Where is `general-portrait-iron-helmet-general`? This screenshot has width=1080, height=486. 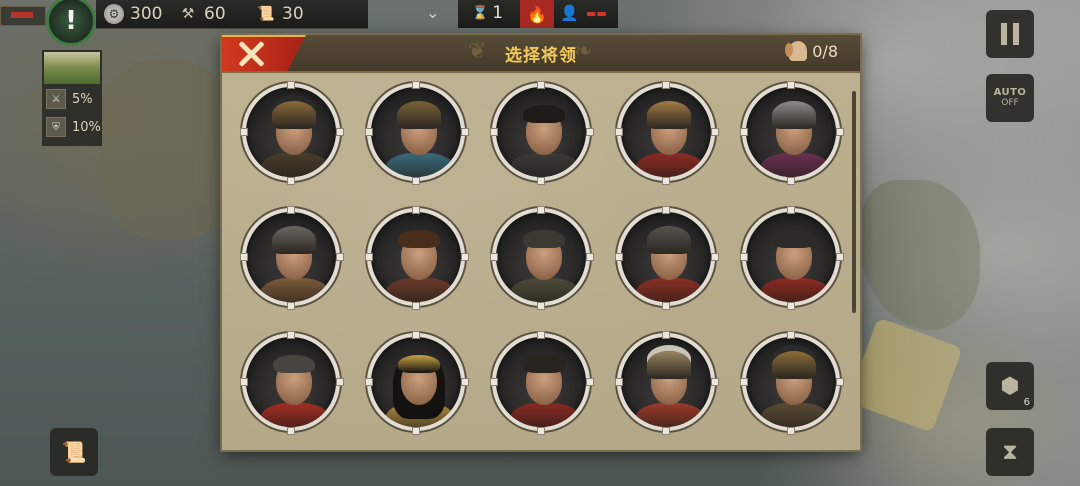
general-portrait-iron-helmet-general is located at coordinates (666, 257).